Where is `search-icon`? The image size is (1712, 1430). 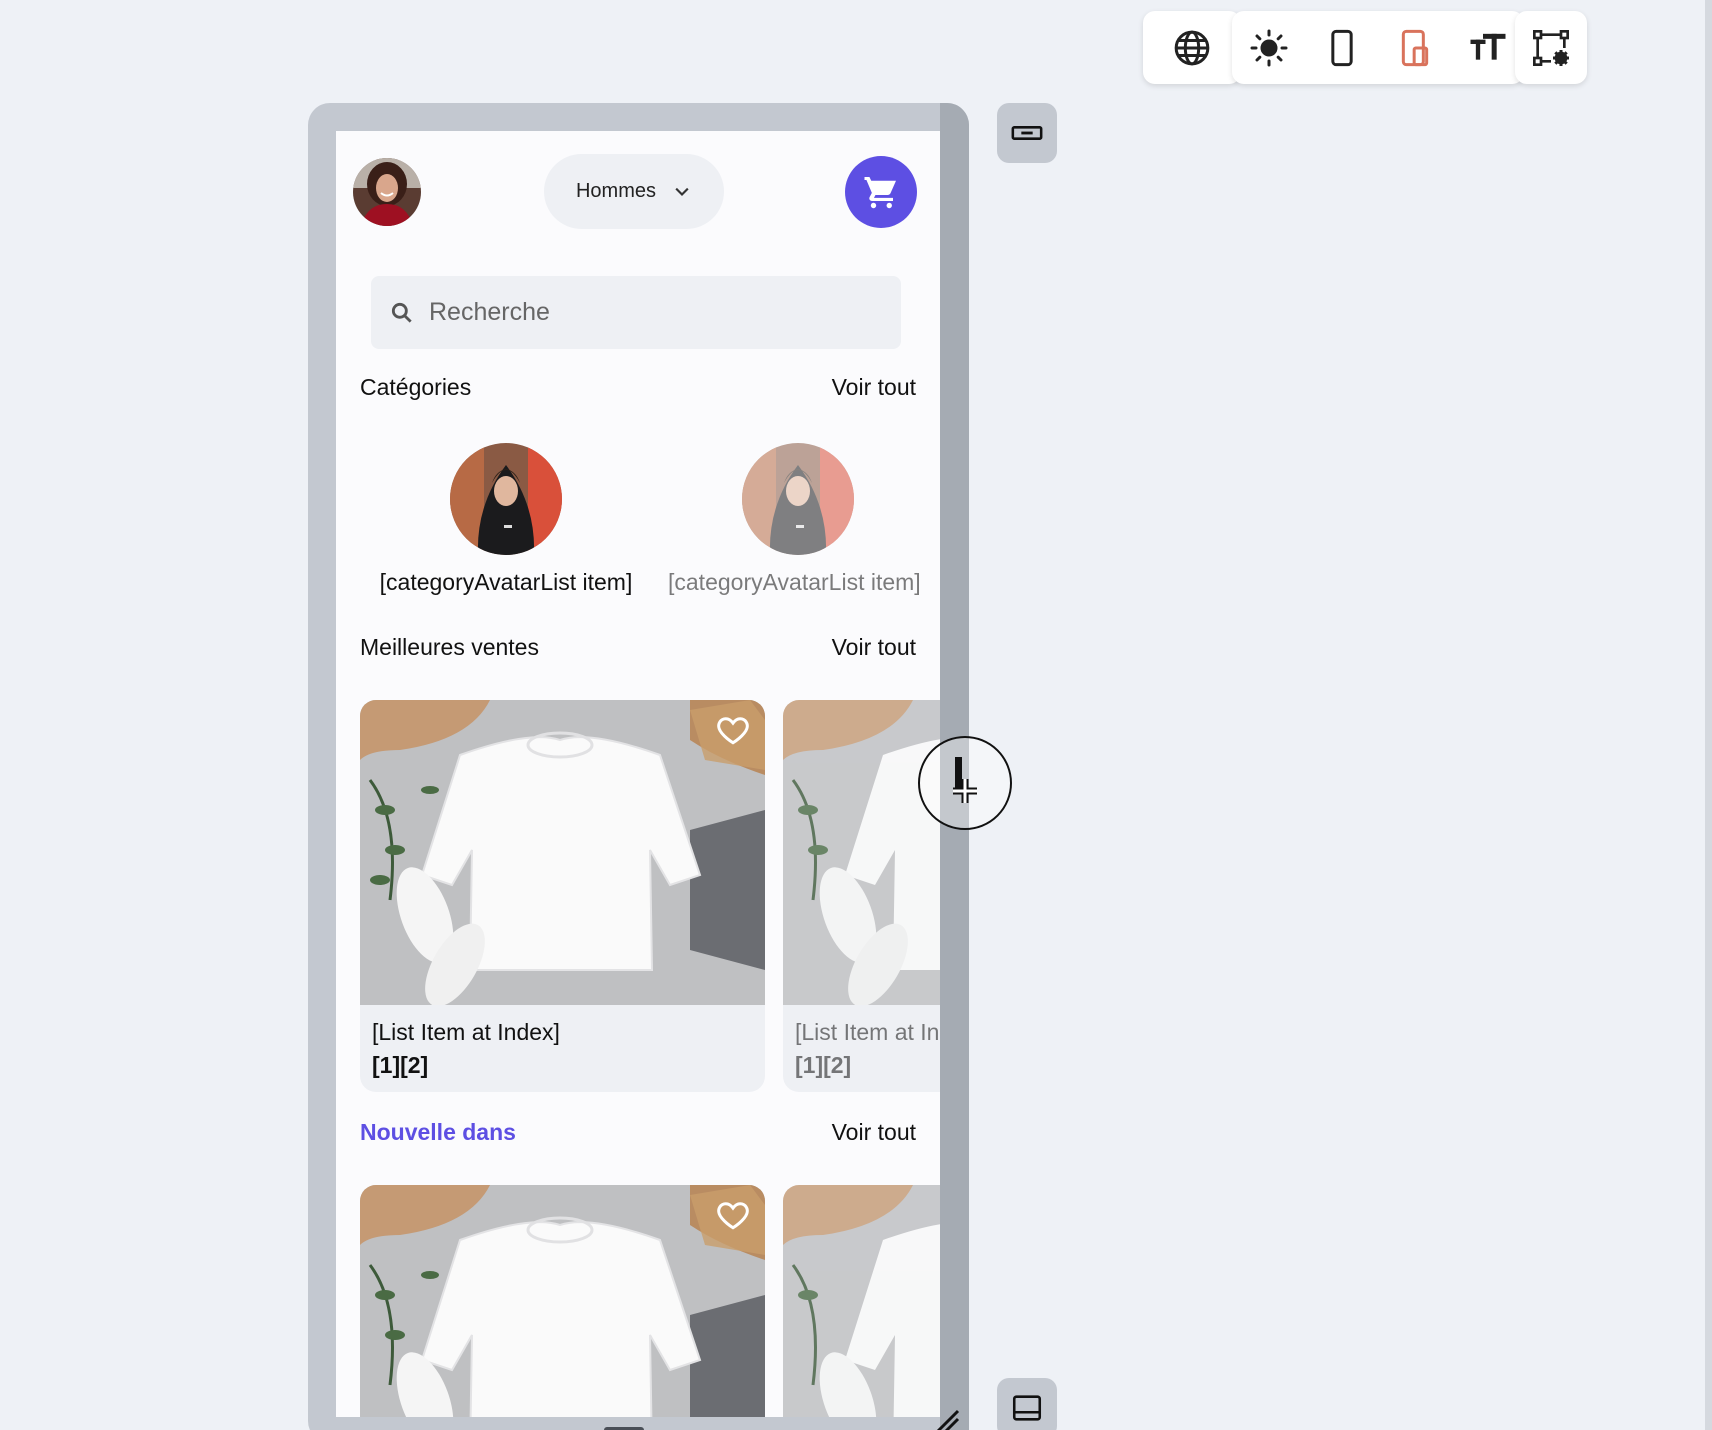
search-icon is located at coordinates (401, 312).